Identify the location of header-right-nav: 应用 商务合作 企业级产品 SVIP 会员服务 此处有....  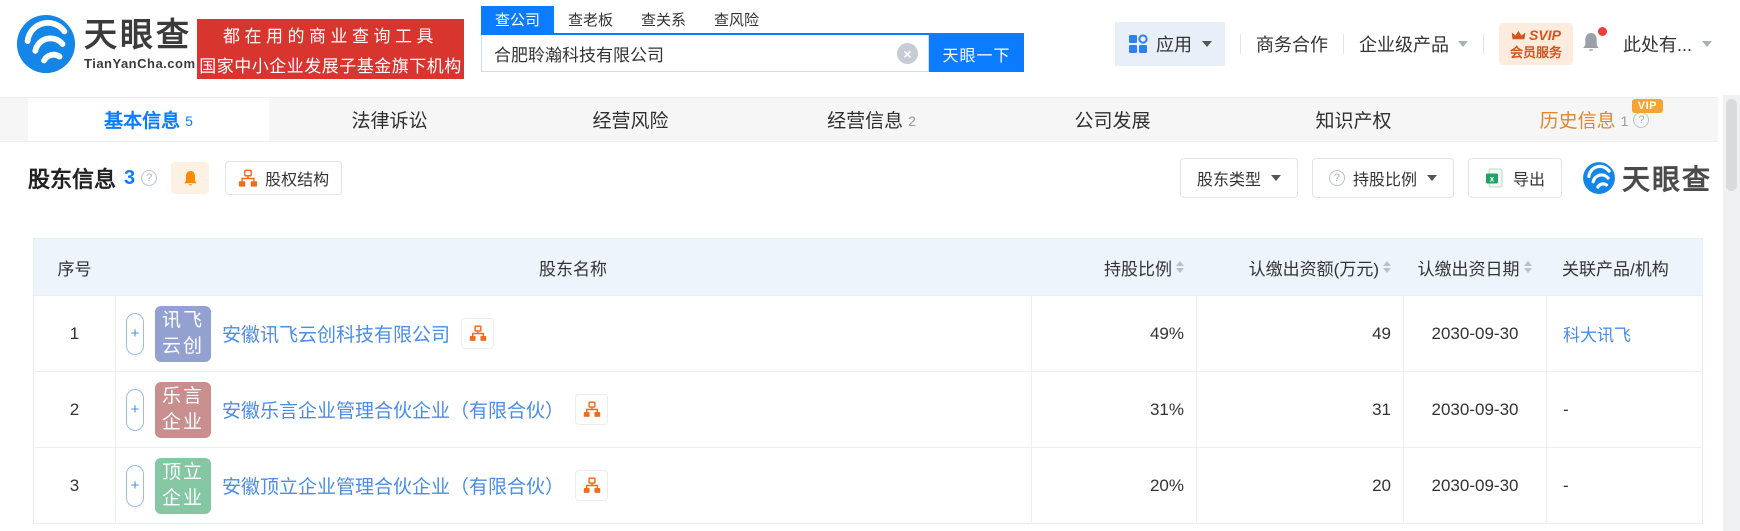
(1413, 44).